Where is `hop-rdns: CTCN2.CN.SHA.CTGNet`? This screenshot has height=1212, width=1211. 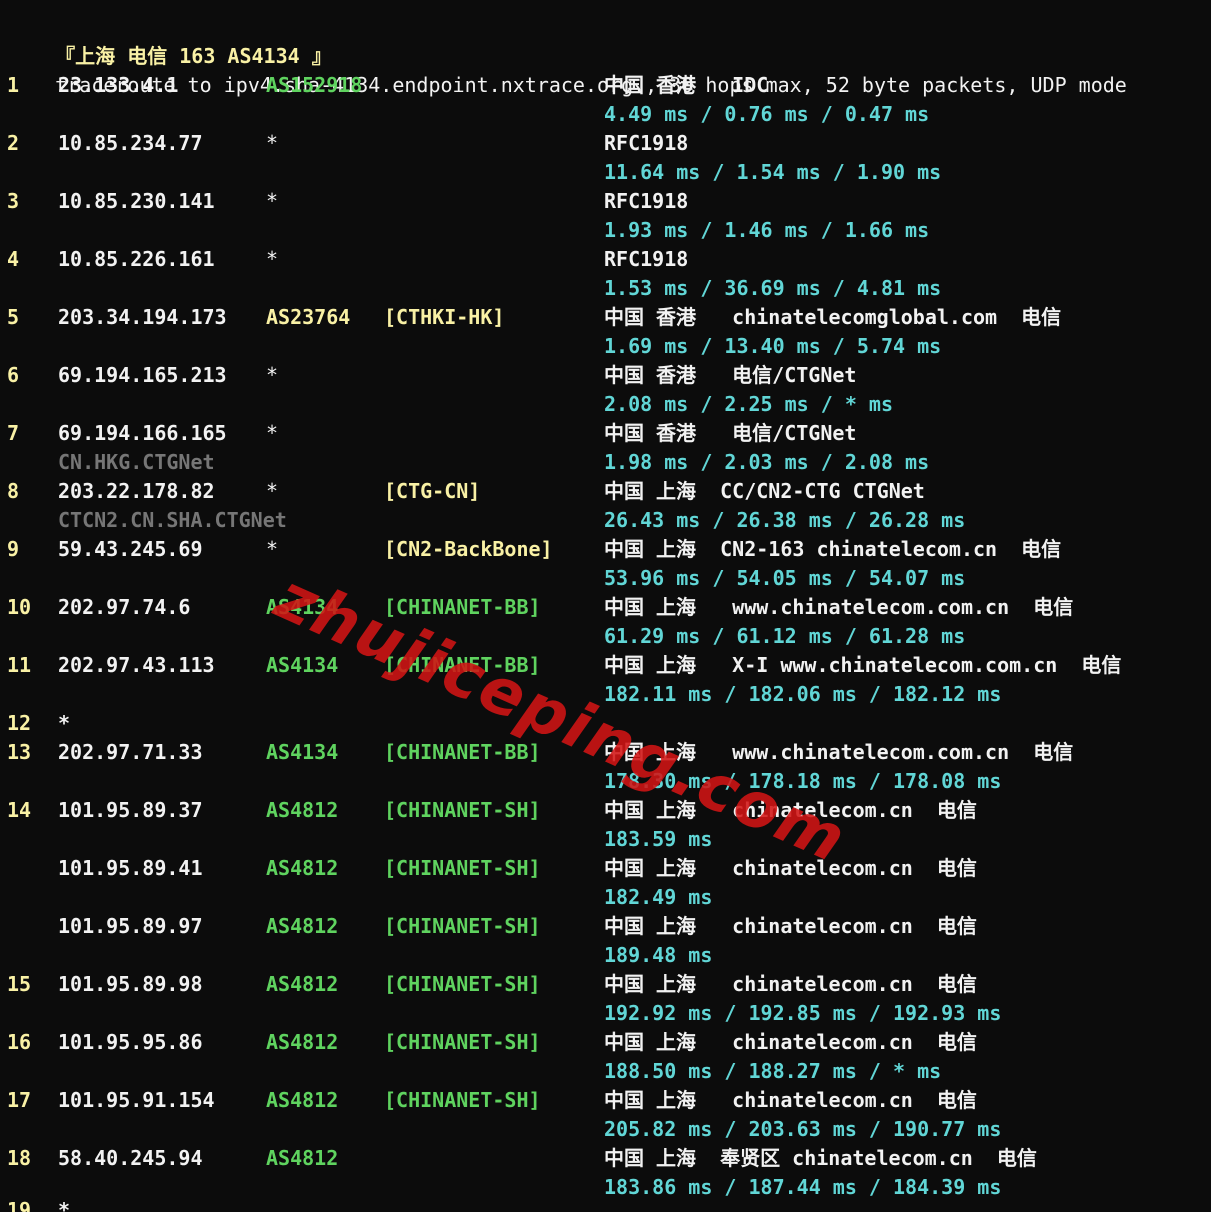
hop-rdns: CTCN2.CN.SHA.CTGNet is located at coordinates (172, 520).